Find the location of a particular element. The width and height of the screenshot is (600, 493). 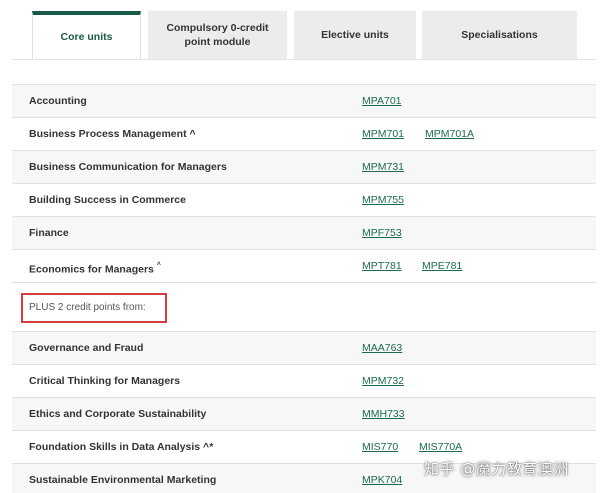

unit-code-link: MPM701A is located at coordinates (449, 134).